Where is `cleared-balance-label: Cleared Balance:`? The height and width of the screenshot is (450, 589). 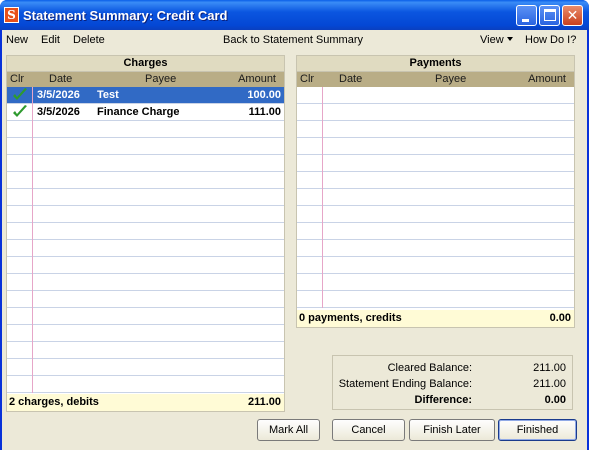 cleared-balance-label: Cleared Balance: is located at coordinates (429, 368).